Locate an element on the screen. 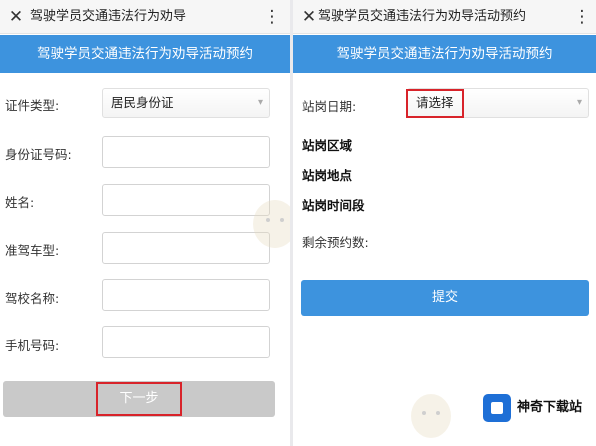  phone-input is located at coordinates (186, 342).